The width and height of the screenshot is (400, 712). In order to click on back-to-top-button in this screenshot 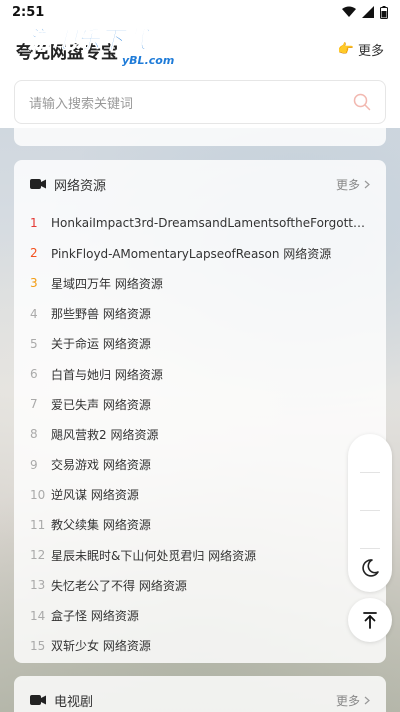, I will do `click(370, 620)`.